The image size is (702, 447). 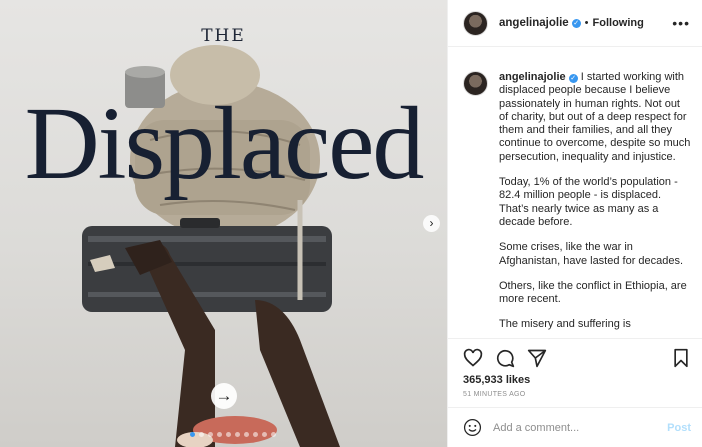 I want to click on comment-bar: Add a comment... Post, so click(x=575, y=427).